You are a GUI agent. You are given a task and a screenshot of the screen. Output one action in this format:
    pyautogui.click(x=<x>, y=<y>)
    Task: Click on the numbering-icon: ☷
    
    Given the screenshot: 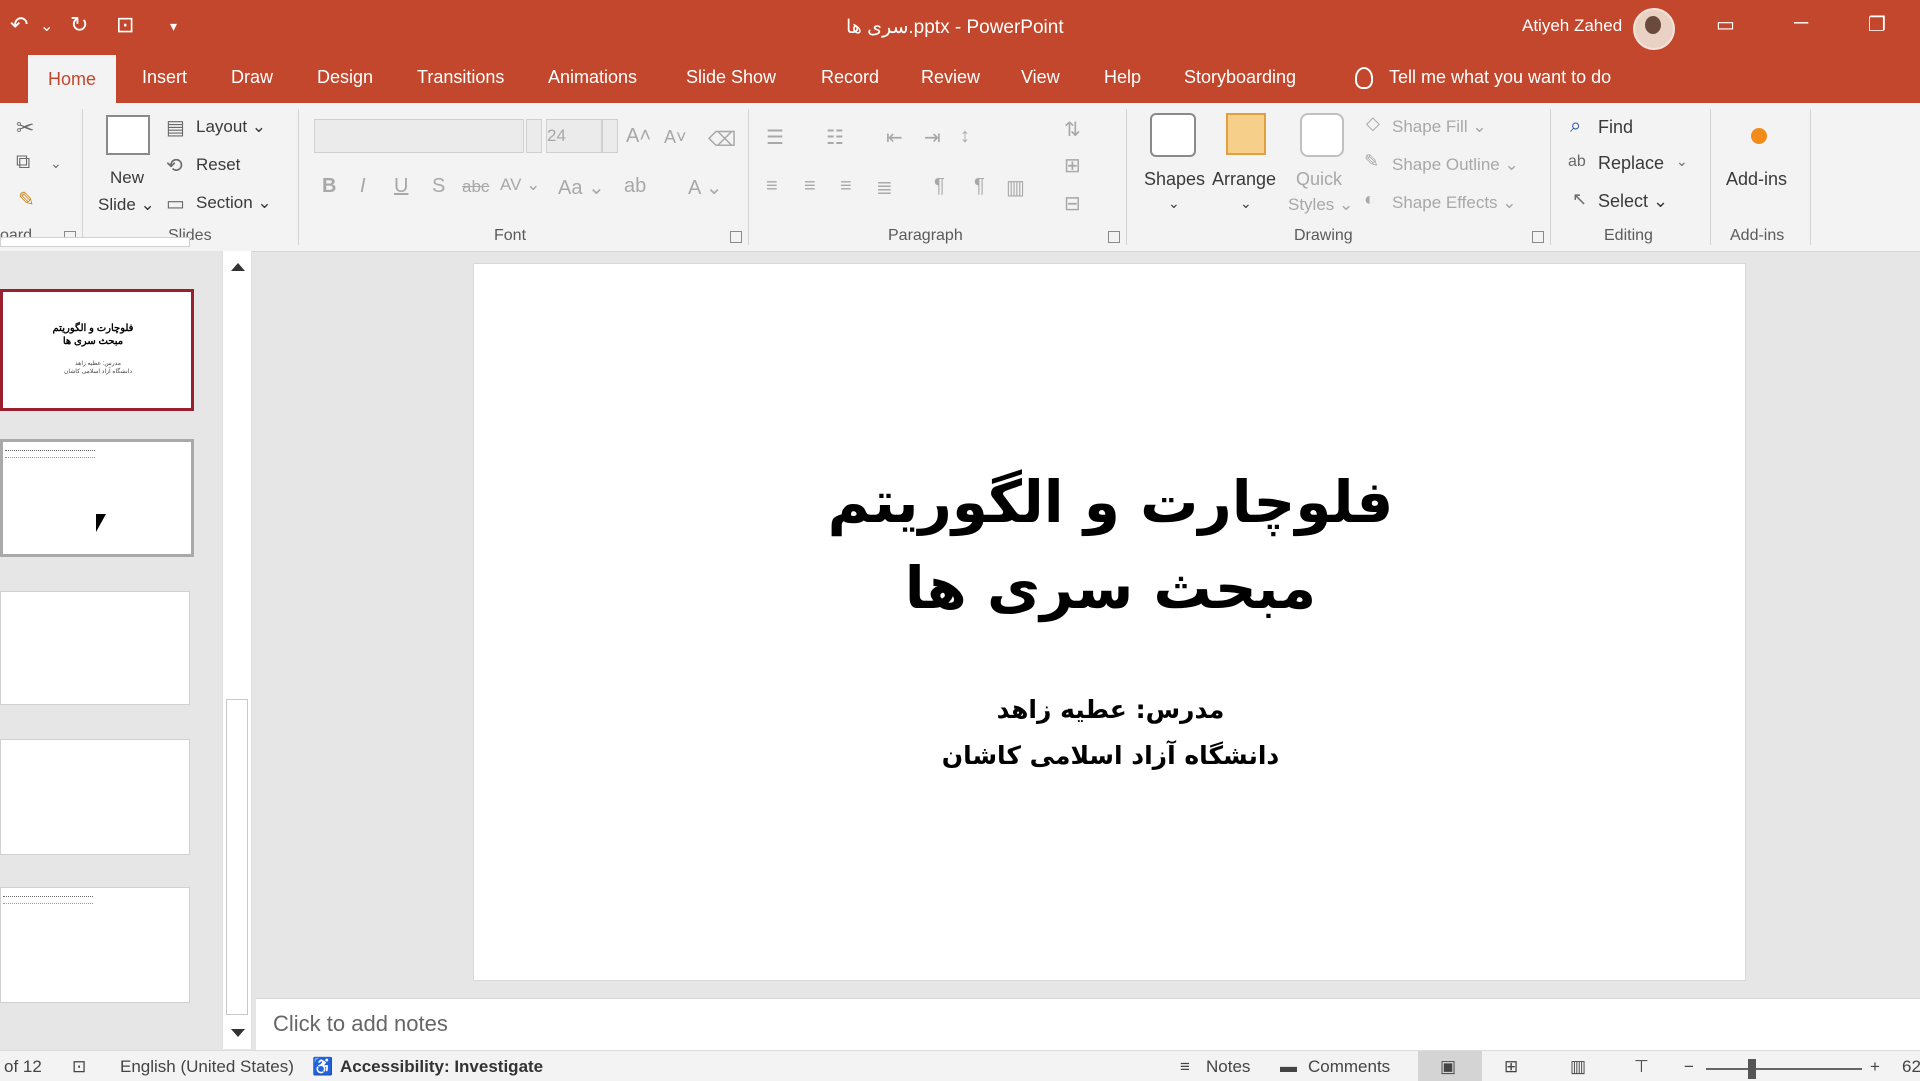 What is the action you would take?
    pyautogui.click(x=835, y=137)
    